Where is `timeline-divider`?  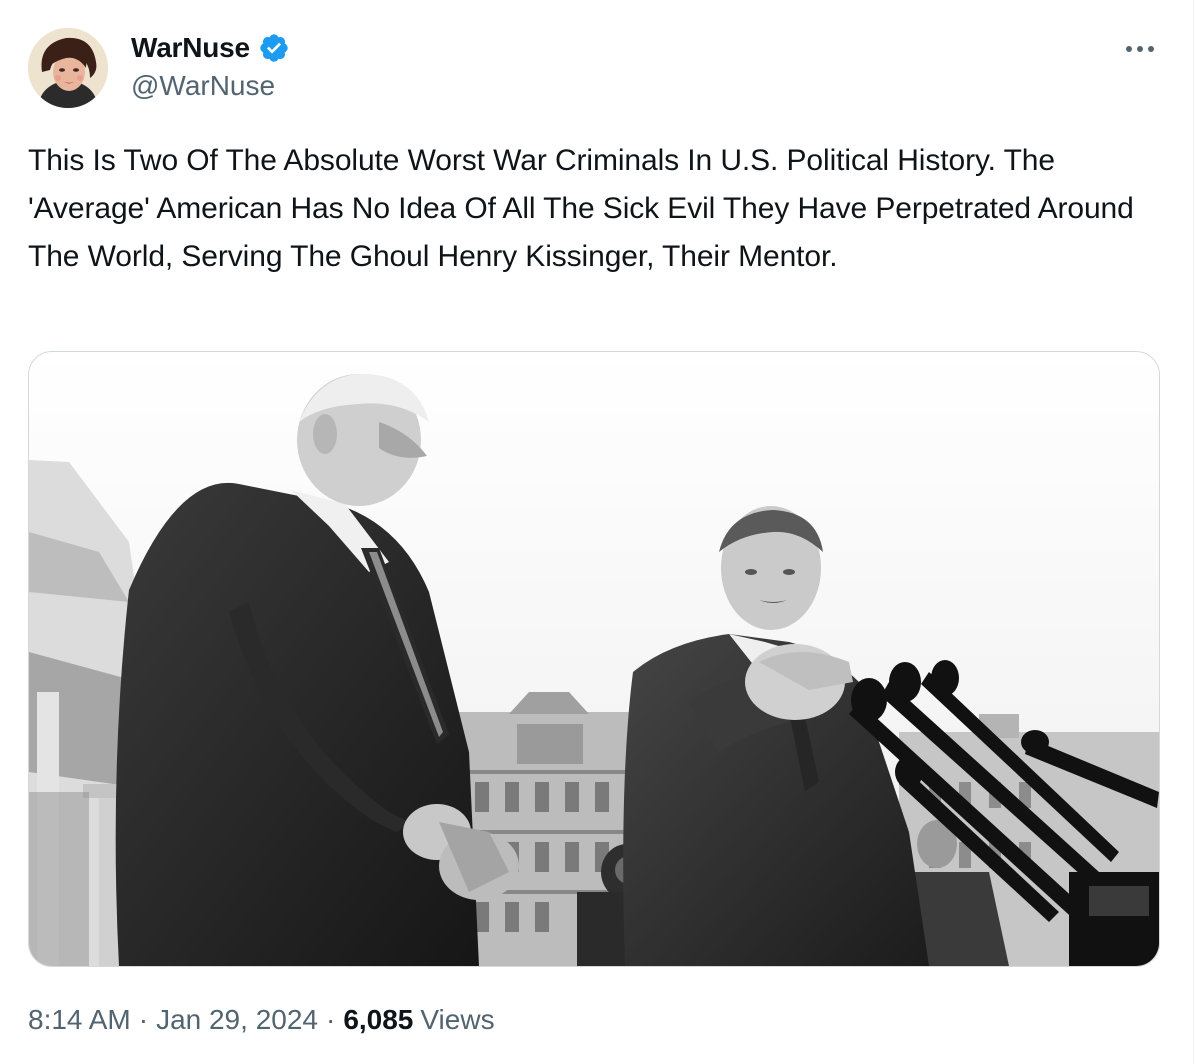 timeline-divider is located at coordinates (1193, 532).